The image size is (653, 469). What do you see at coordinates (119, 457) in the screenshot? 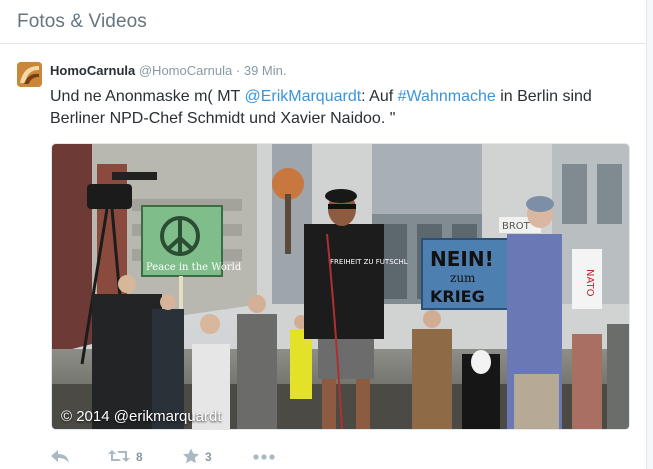
I see `retweet-icon` at bounding box center [119, 457].